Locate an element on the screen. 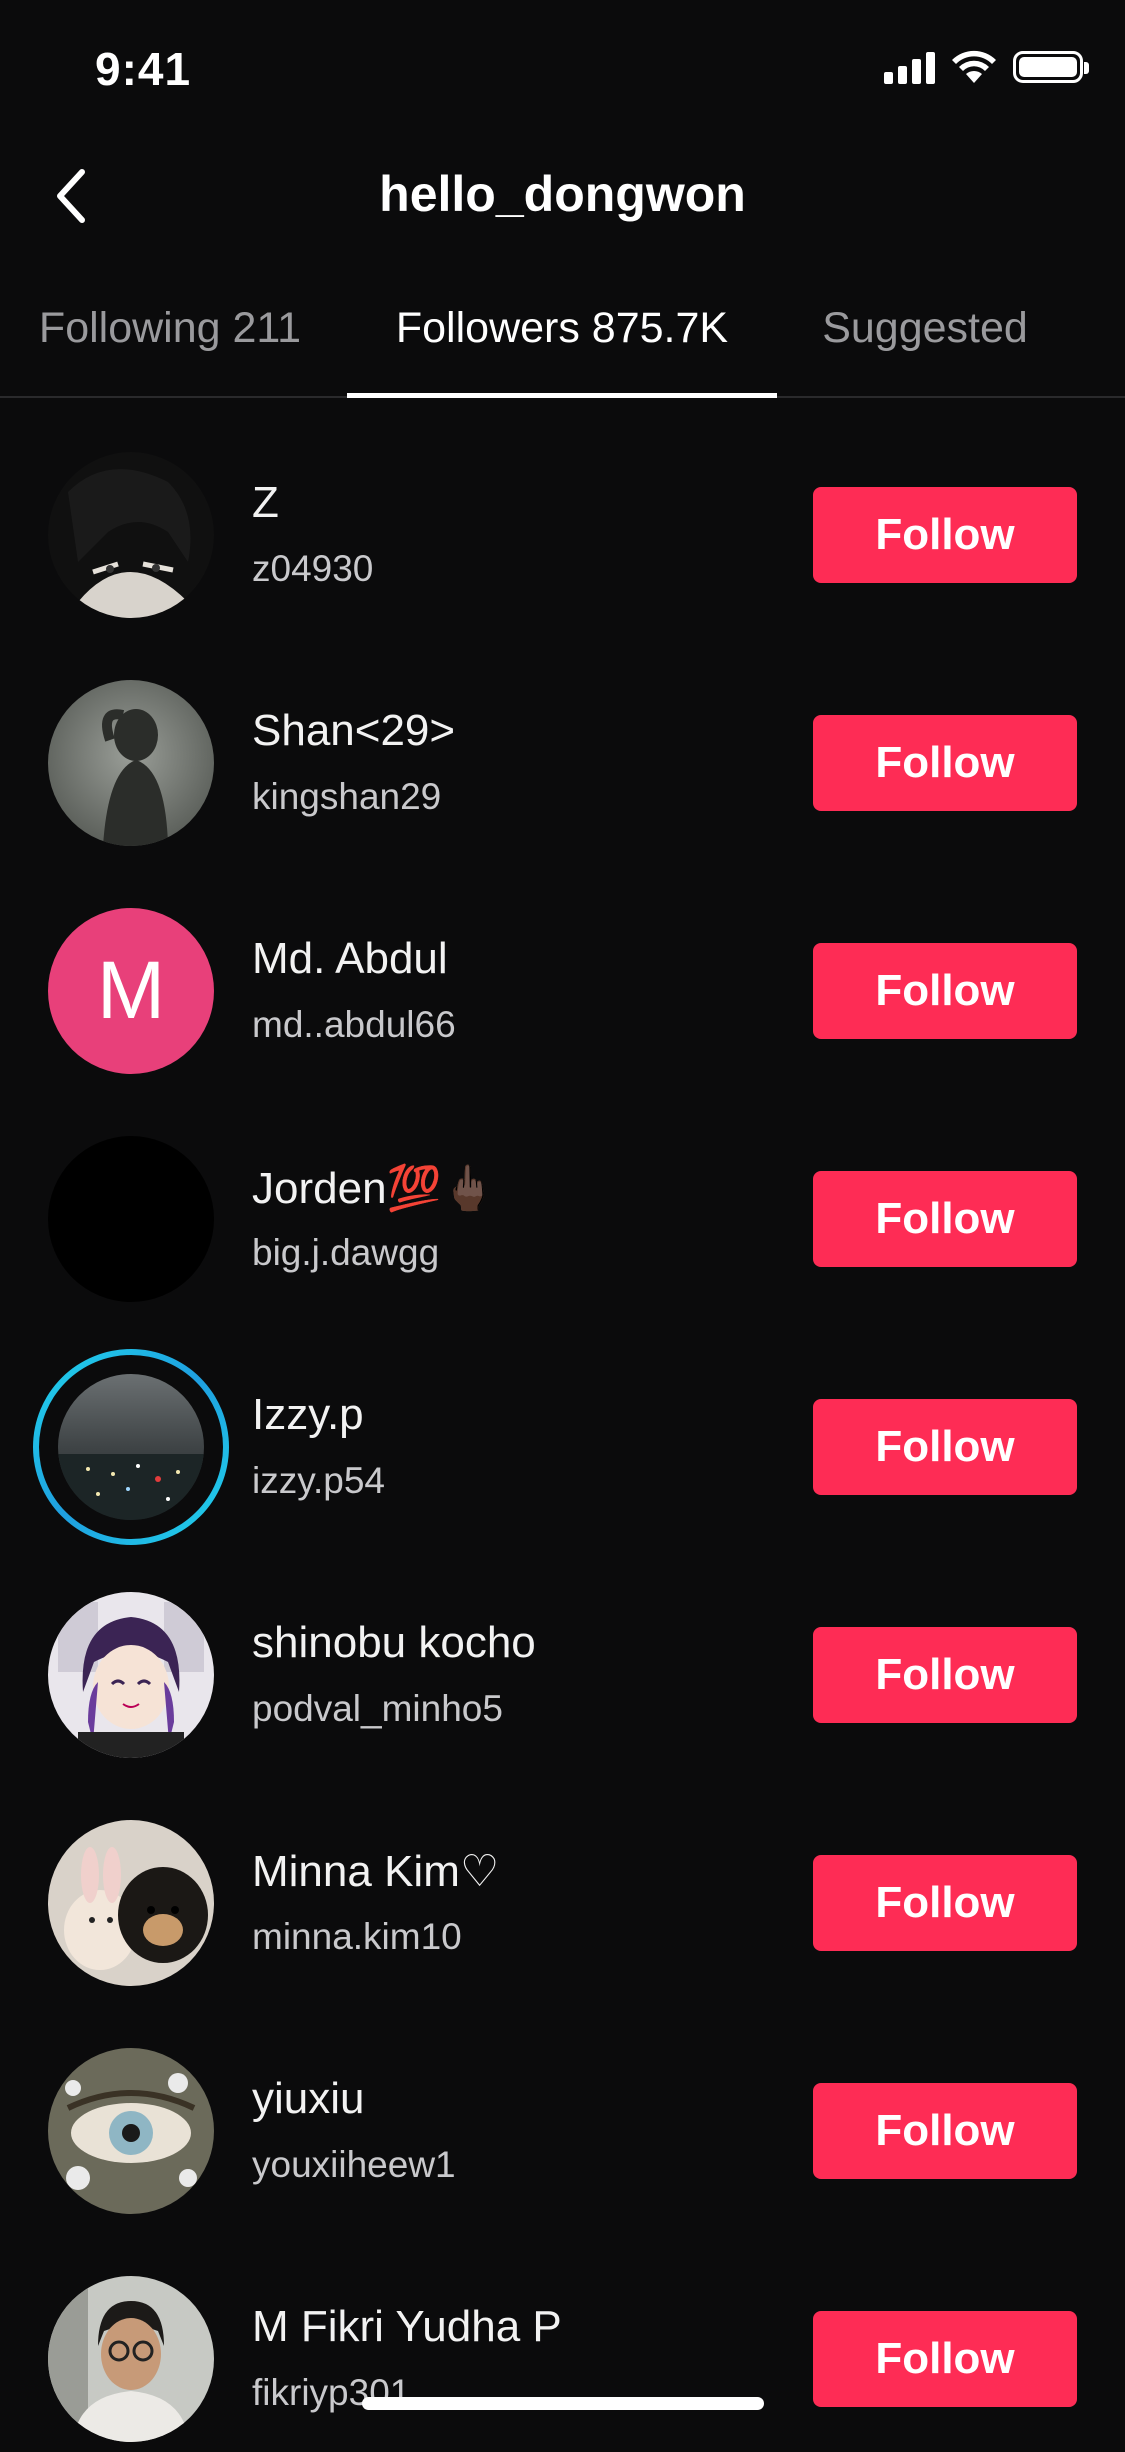 Image resolution: width=1125 pixels, height=2452 pixels. wifi-icon is located at coordinates (974, 66).